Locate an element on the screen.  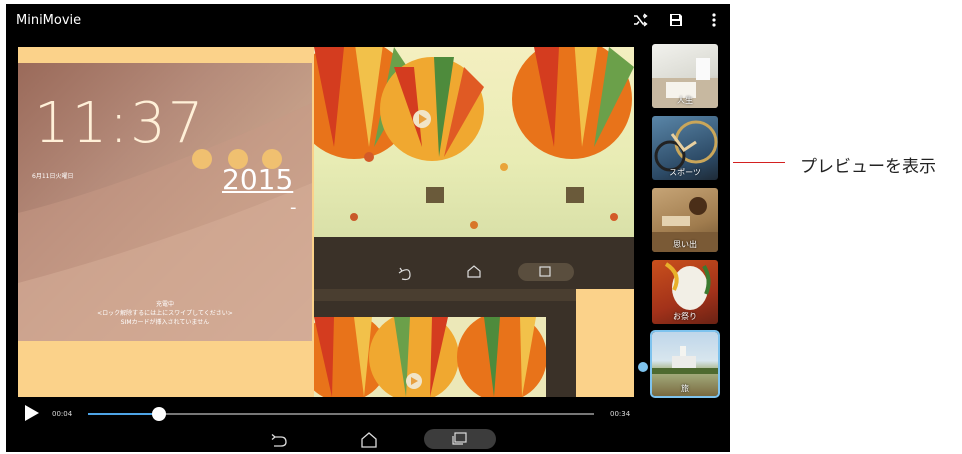
lock-dash: - is located at coordinates (293, 207).